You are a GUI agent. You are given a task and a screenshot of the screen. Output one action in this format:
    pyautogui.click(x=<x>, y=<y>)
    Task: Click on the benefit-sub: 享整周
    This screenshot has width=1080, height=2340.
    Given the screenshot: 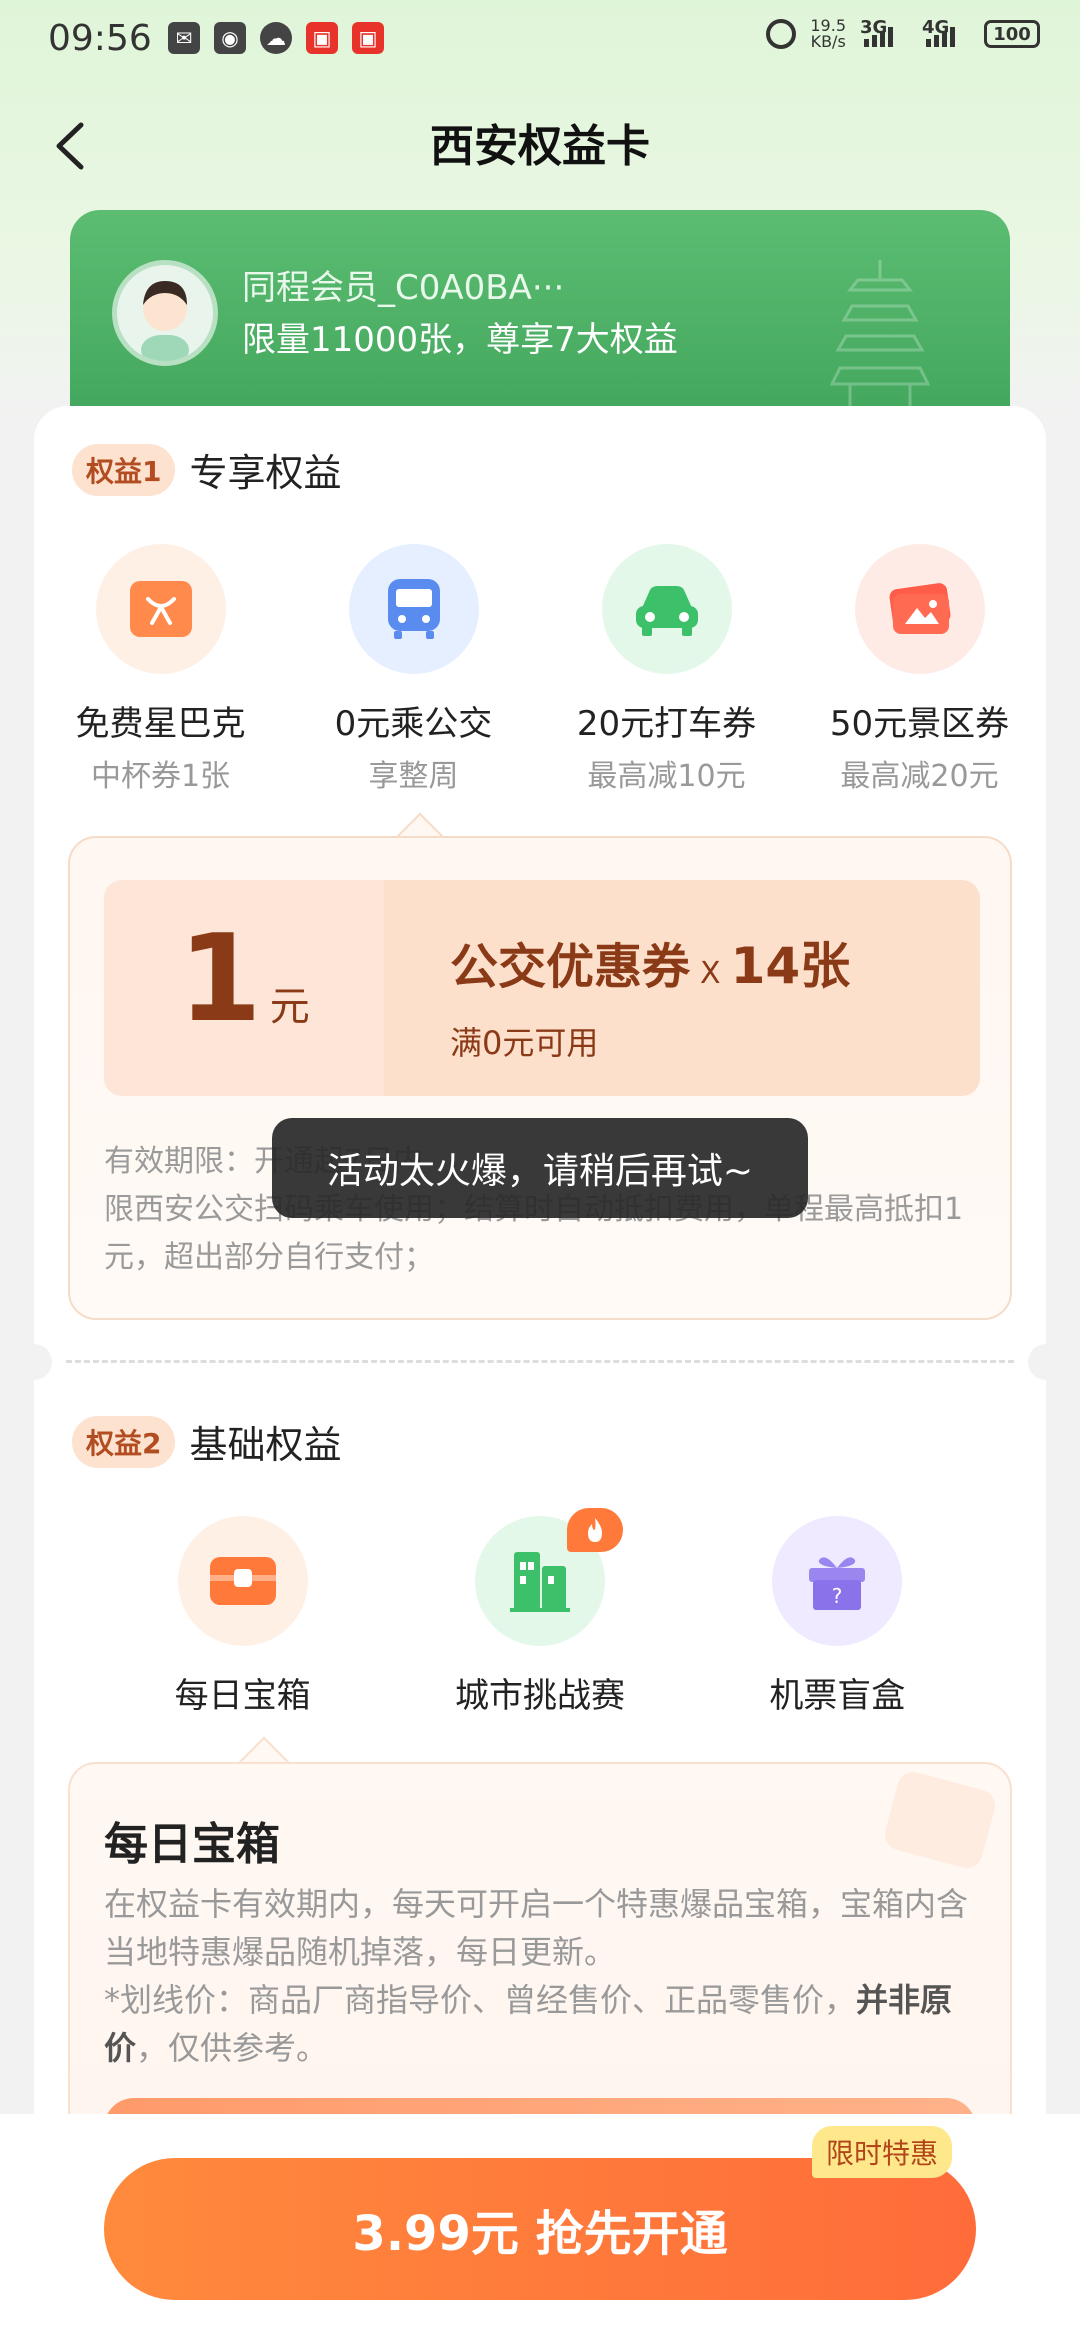 What is the action you would take?
    pyautogui.click(x=413, y=776)
    